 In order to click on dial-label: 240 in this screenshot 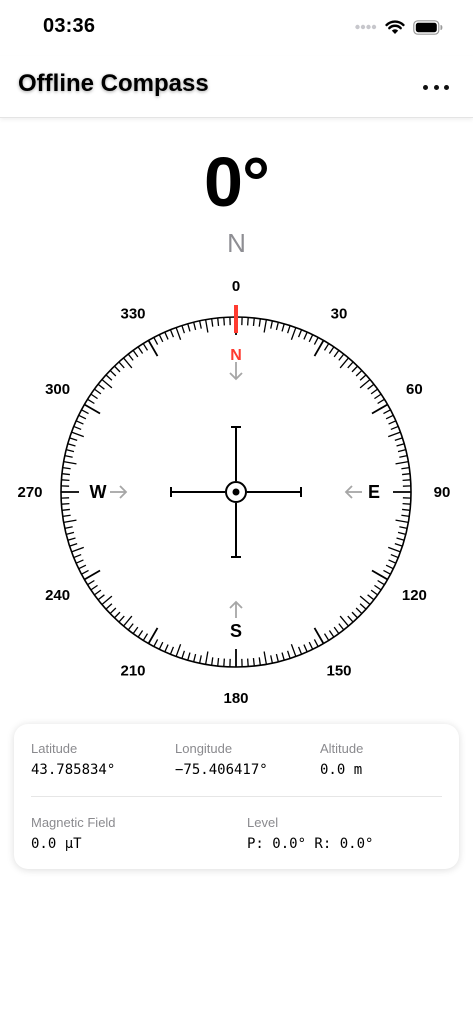, I will do `click(57, 595)`.